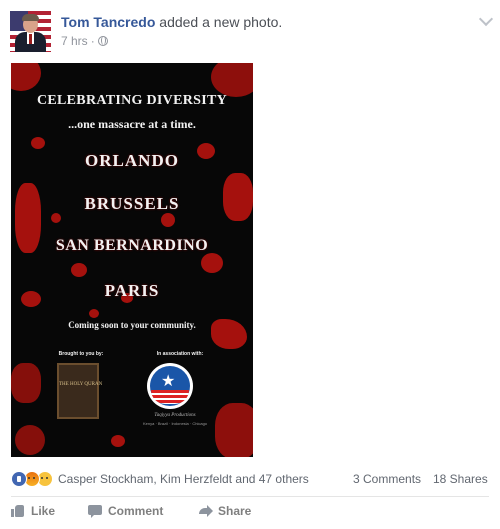 The width and height of the screenshot is (500, 529). What do you see at coordinates (175, 415) in the screenshot?
I see `poster-production: Taqiyya Productions` at bounding box center [175, 415].